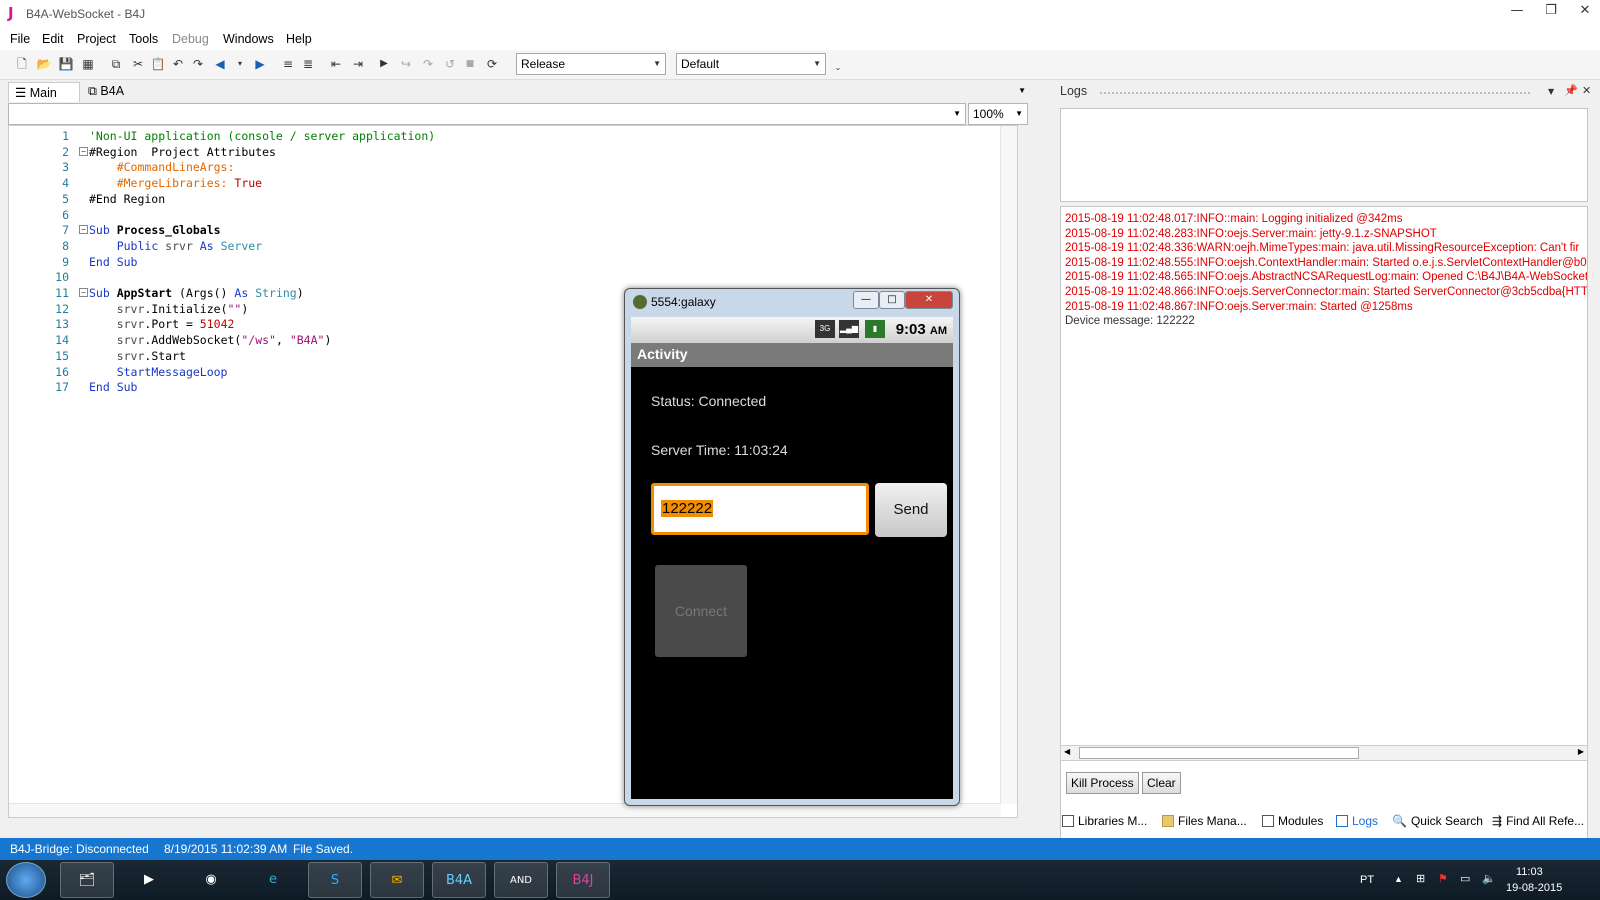 This screenshot has height=900, width=1600. Describe the element at coordinates (1586, 90) in the screenshot. I see `close-panel-icon: ✕` at that location.